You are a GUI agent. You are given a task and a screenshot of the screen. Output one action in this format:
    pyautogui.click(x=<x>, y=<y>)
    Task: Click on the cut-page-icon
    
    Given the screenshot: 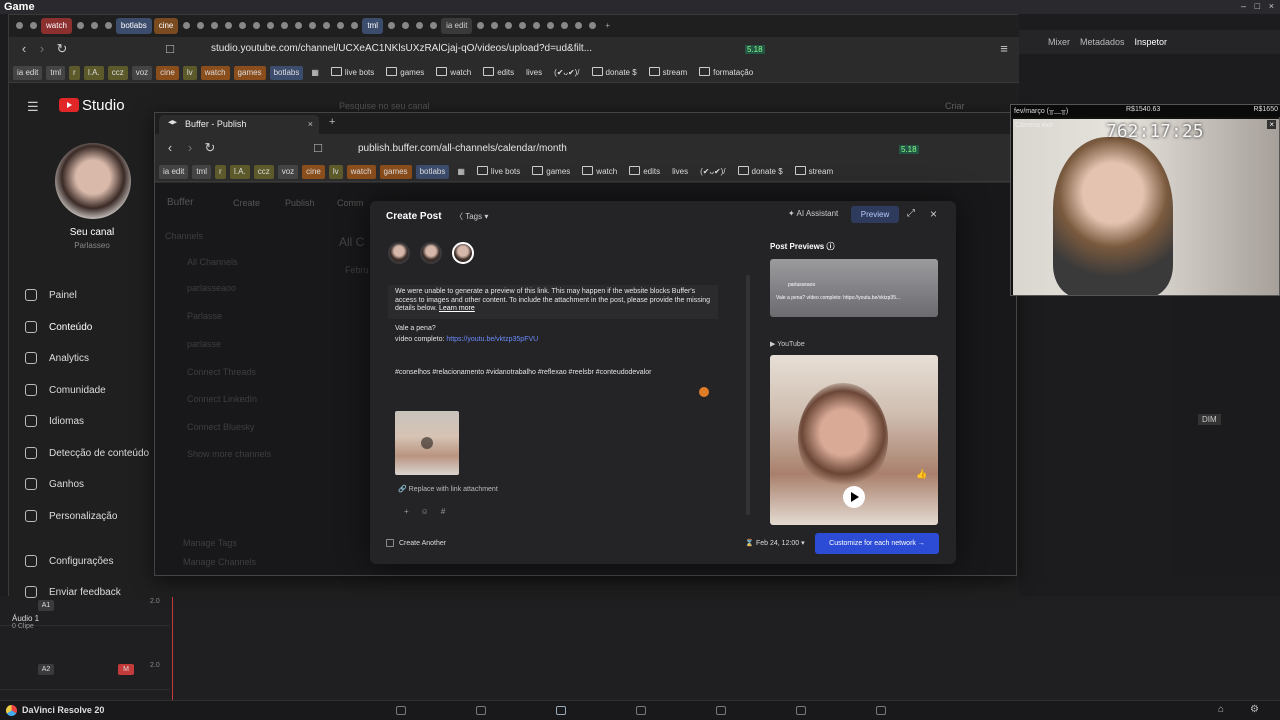 What is the action you would take?
    pyautogui.click(x=481, y=710)
    